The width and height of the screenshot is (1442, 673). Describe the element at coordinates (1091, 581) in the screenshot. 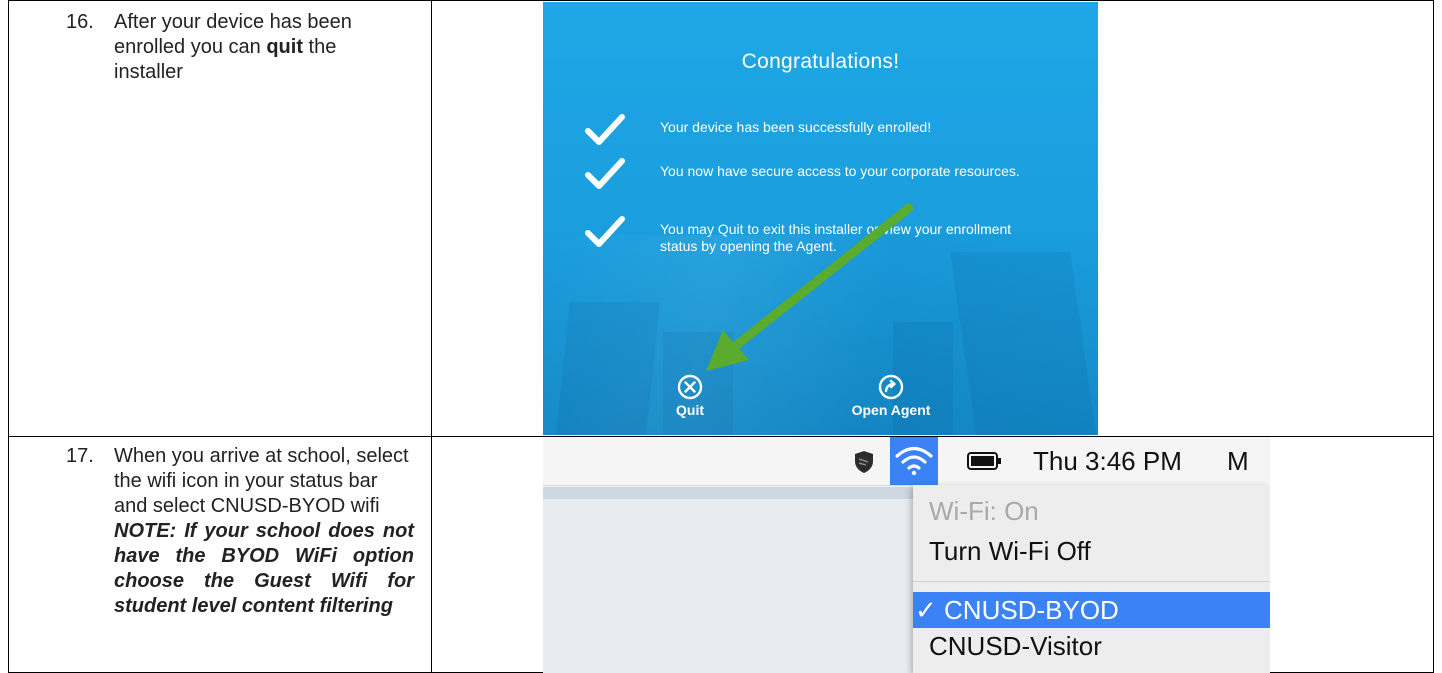

I see `menu-separator` at that location.